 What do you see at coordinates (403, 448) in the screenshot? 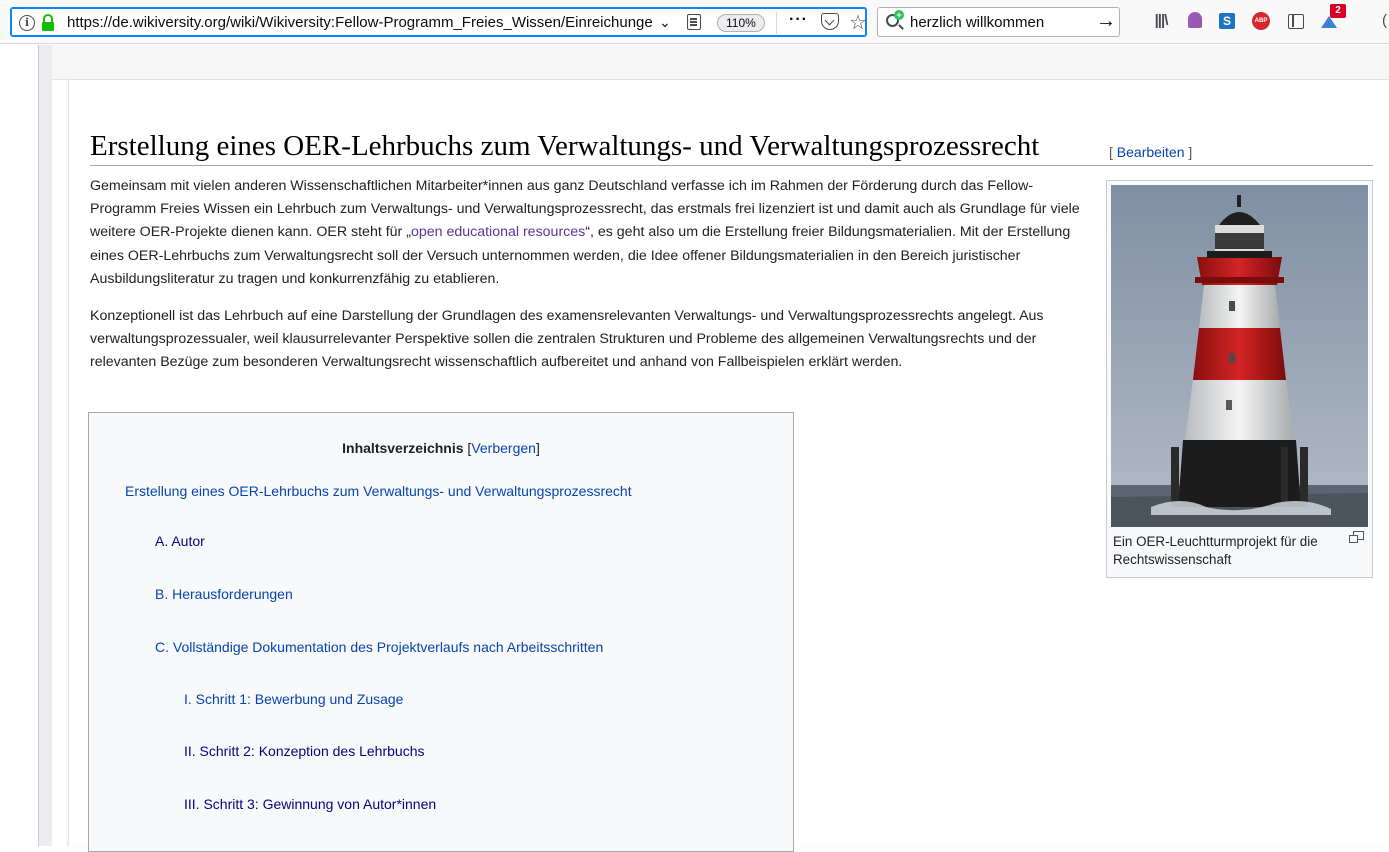
I see `toc-title: Inhaltsverzeichnis` at bounding box center [403, 448].